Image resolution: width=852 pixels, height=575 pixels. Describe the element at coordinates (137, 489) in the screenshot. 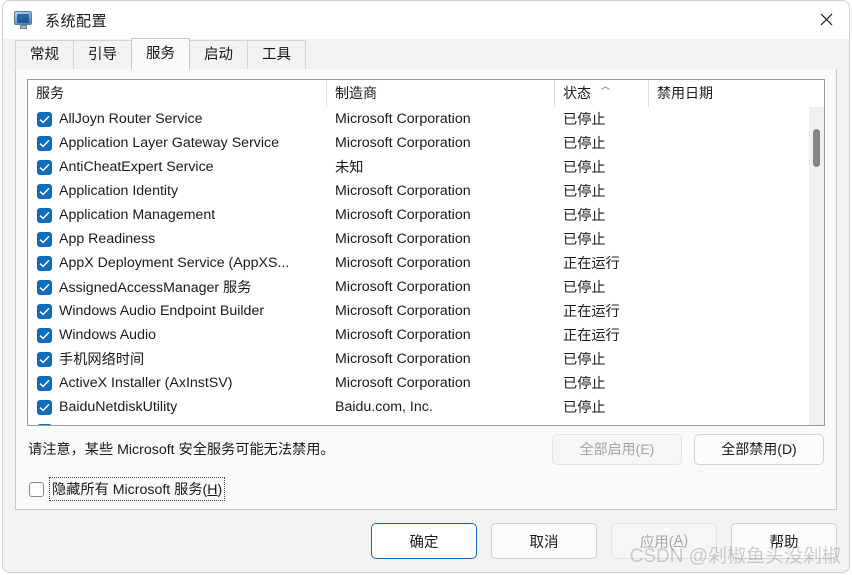

I see `hide-microsoft-services-label: 隐藏所有 Microsoft 服务(H)` at that location.